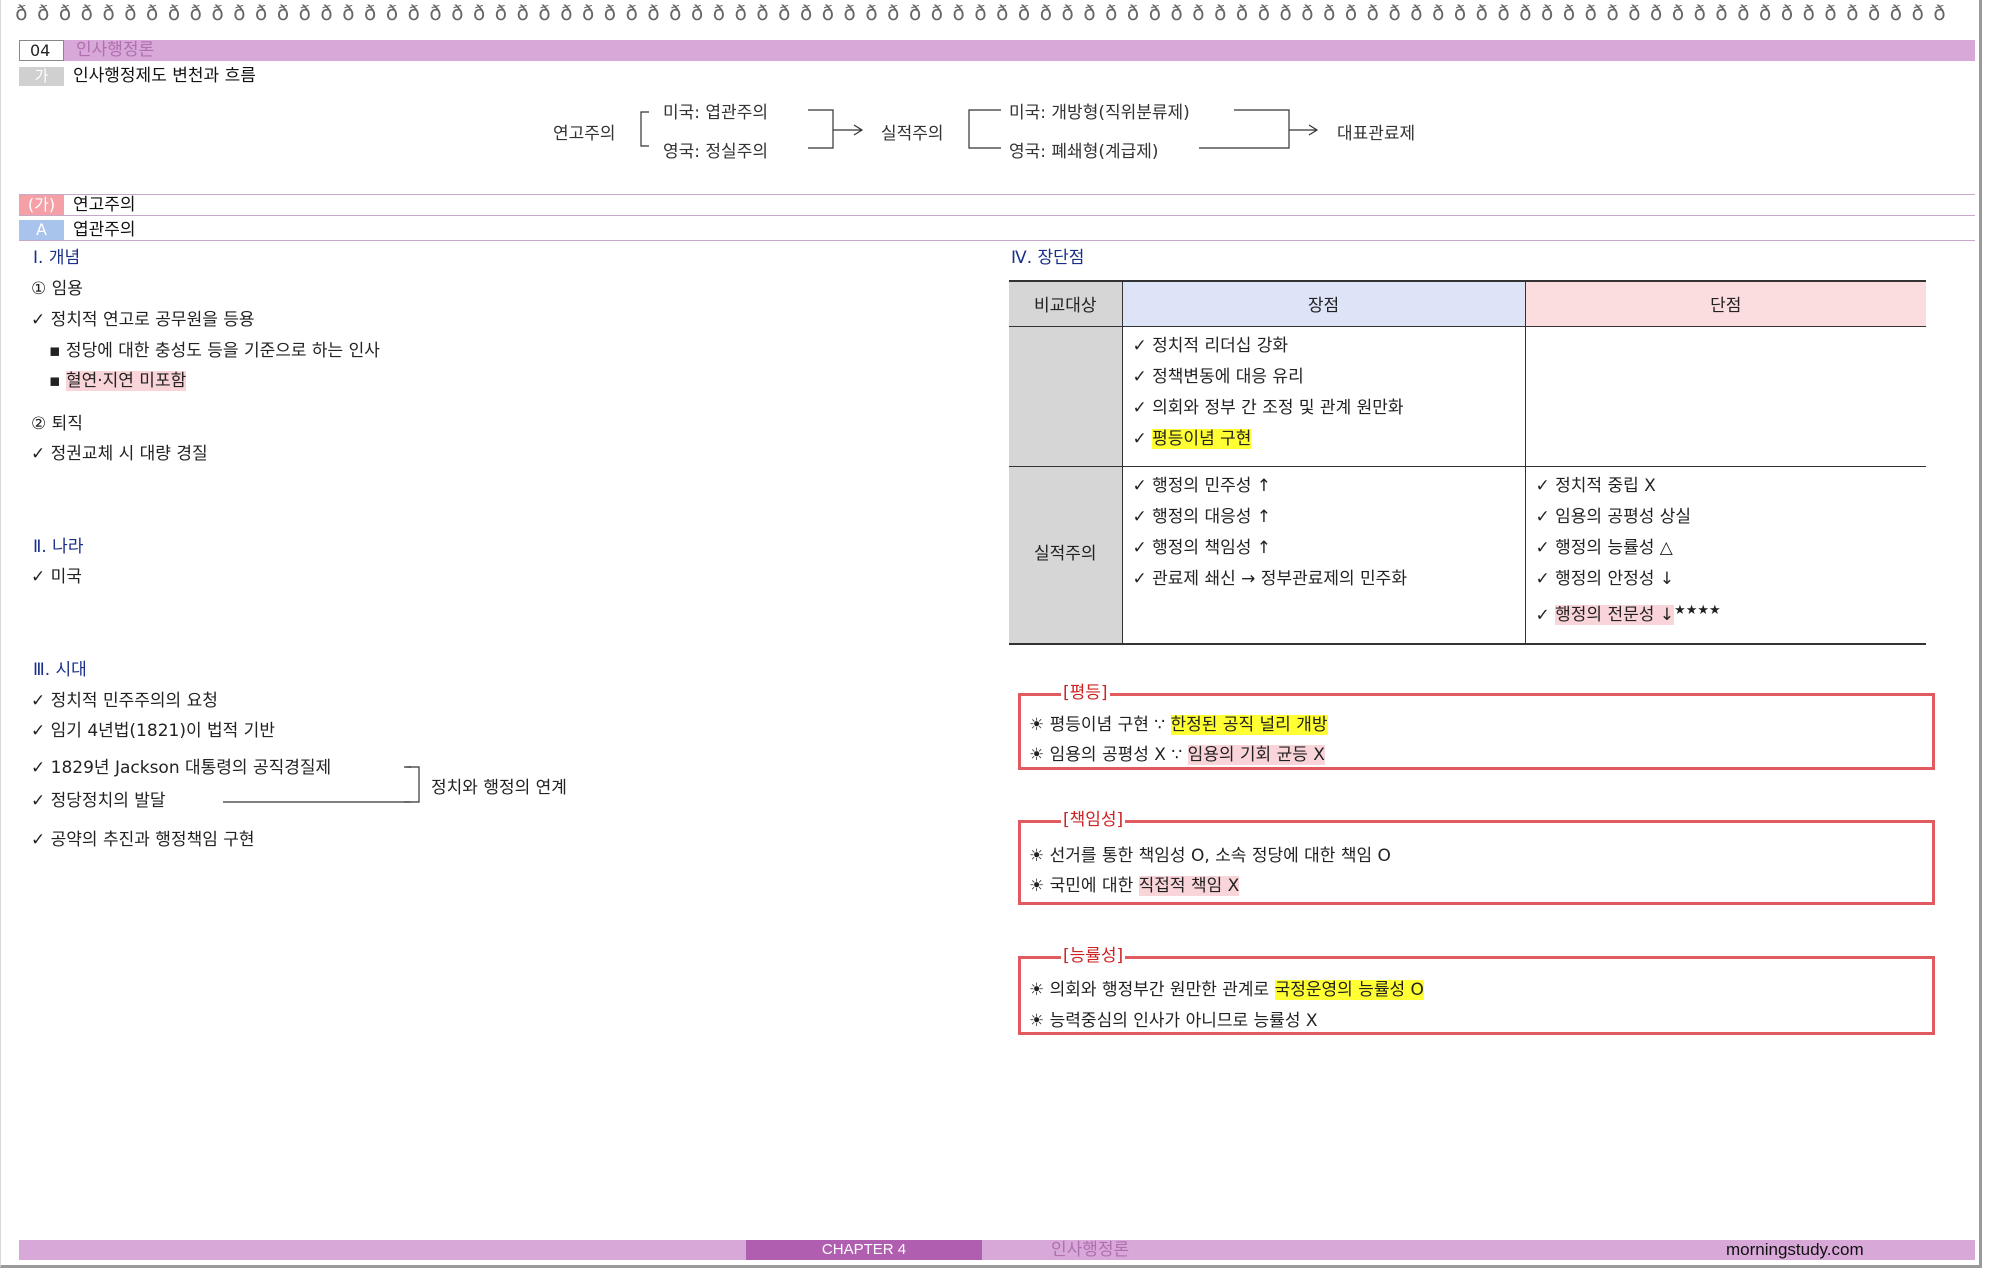 This screenshot has height=1278, width=1992. What do you see at coordinates (1173, 1021) in the screenshot?
I see `note-line: ☀ 능력중심의 인사가 아니므로 능률성 X` at bounding box center [1173, 1021].